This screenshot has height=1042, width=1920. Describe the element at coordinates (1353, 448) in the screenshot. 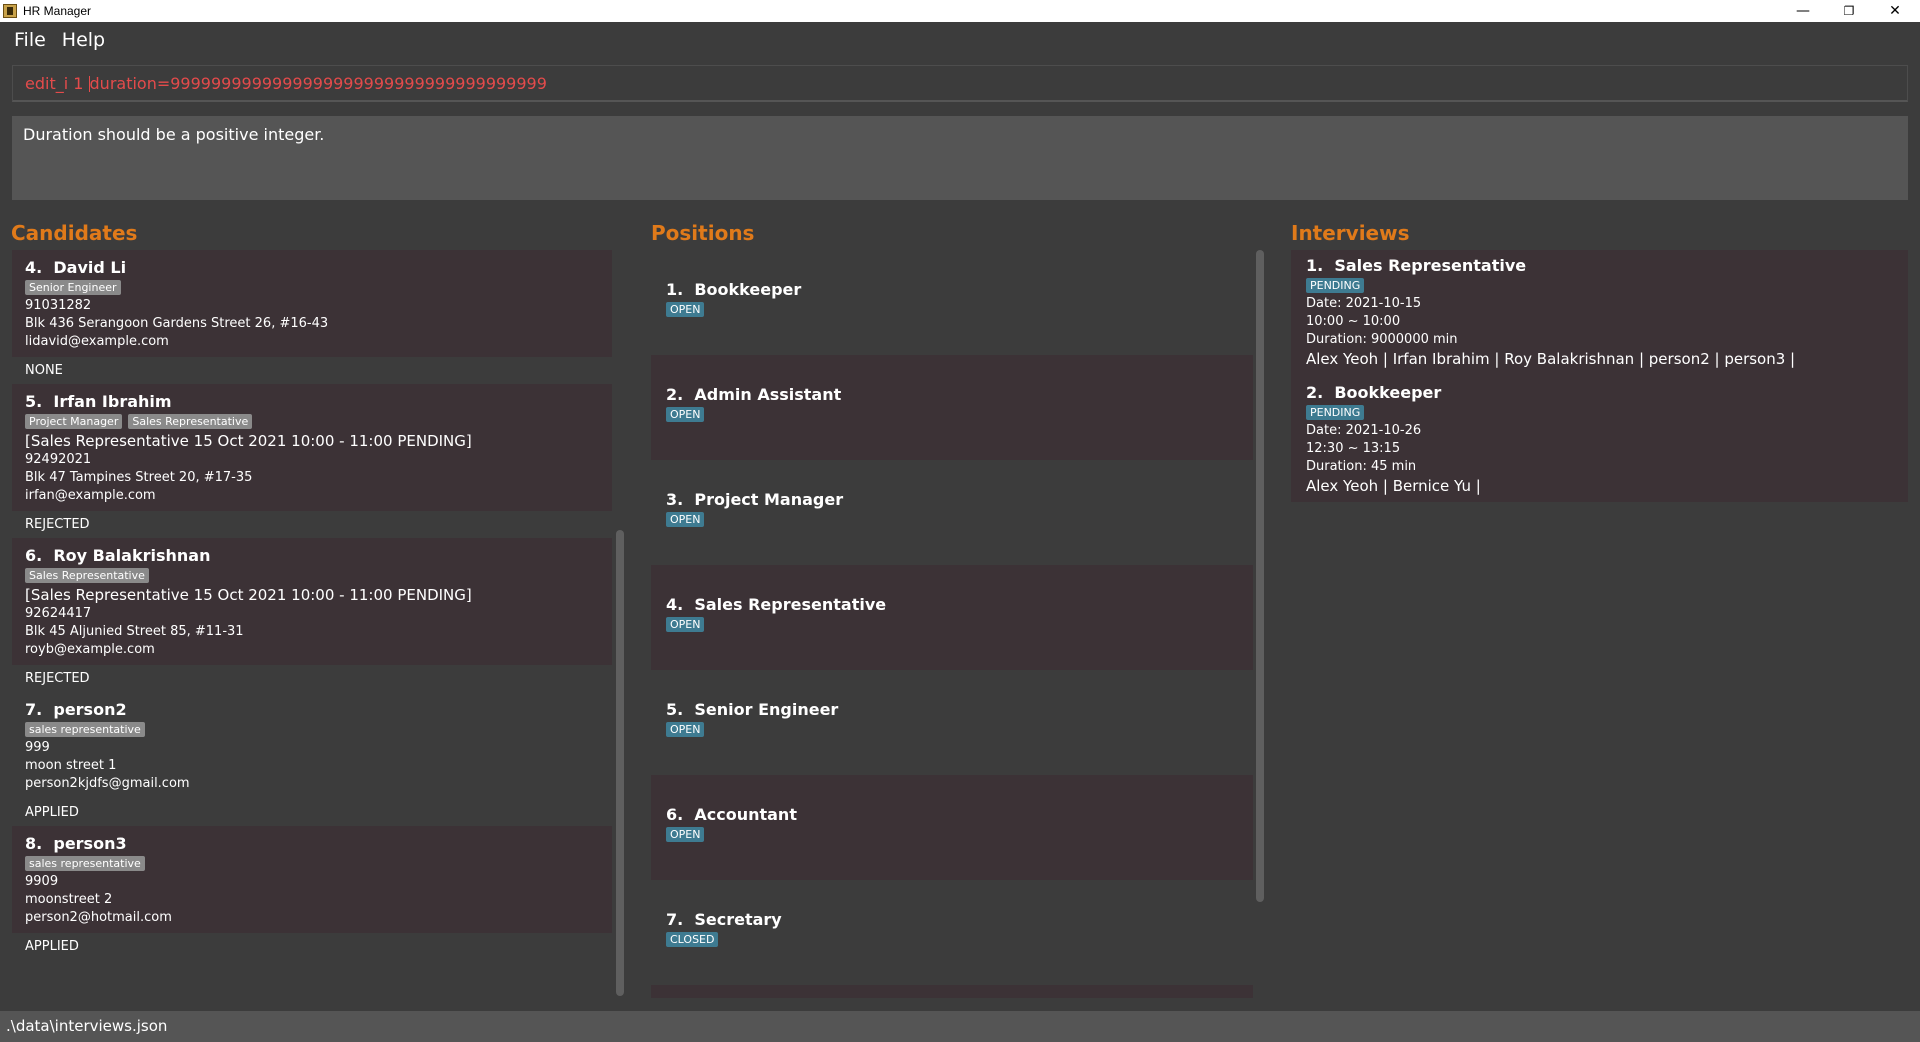

I see `interview-time: 12:30 ~ 13:15` at that location.